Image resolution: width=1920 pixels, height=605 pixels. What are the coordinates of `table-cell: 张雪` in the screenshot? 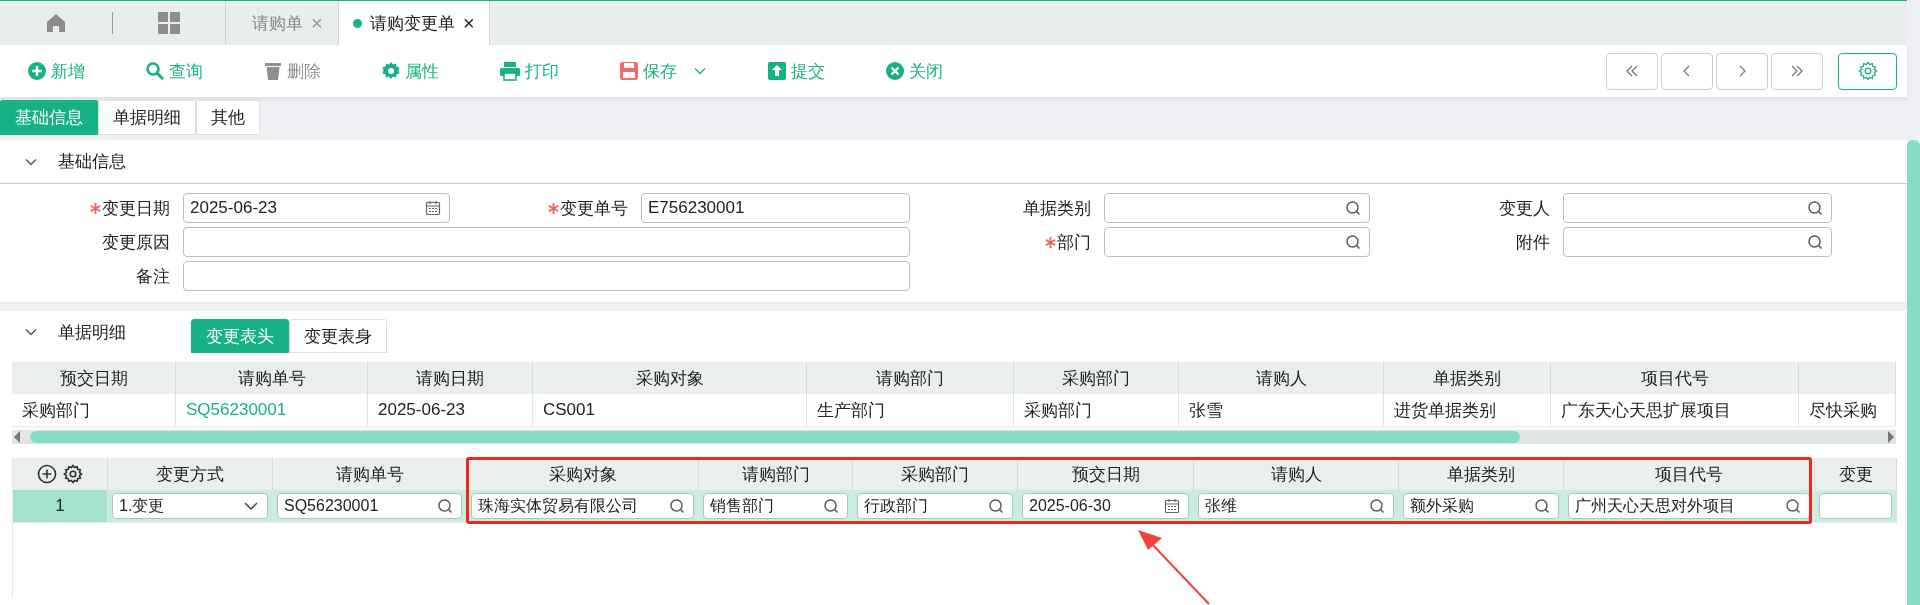 It's located at (1281, 410).